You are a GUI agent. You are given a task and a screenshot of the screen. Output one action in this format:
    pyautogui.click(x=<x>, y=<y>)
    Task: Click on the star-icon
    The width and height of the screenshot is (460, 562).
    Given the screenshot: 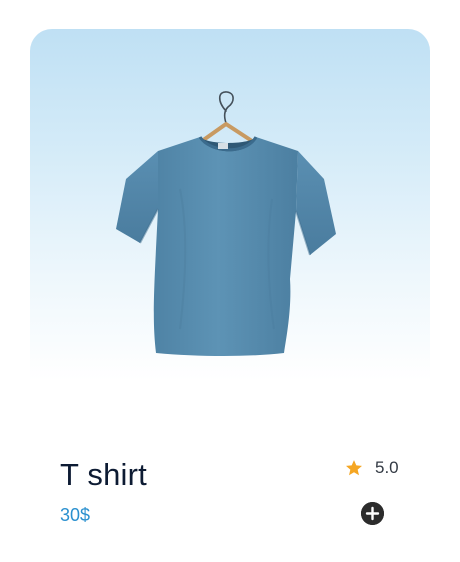 What is the action you would take?
    pyautogui.click(x=354, y=468)
    